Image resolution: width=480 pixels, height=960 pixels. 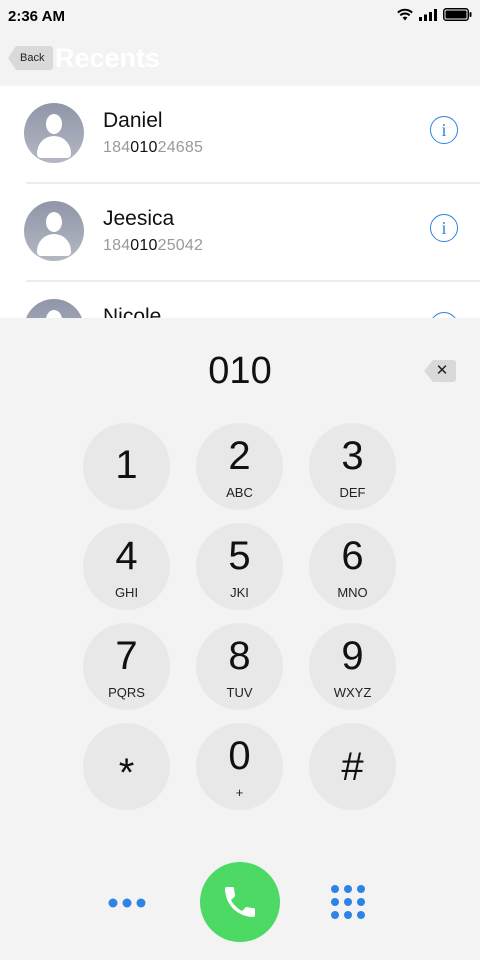 What do you see at coordinates (126, 466) in the screenshot?
I see `key-1: 1` at bounding box center [126, 466].